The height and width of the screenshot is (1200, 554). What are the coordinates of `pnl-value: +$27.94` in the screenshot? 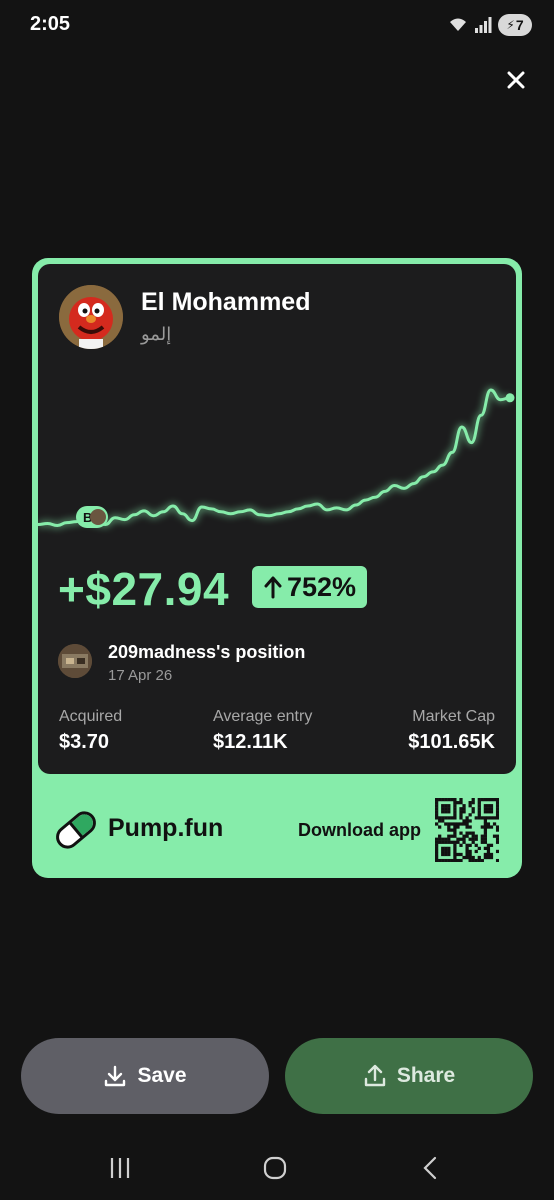 It's located at (144, 589).